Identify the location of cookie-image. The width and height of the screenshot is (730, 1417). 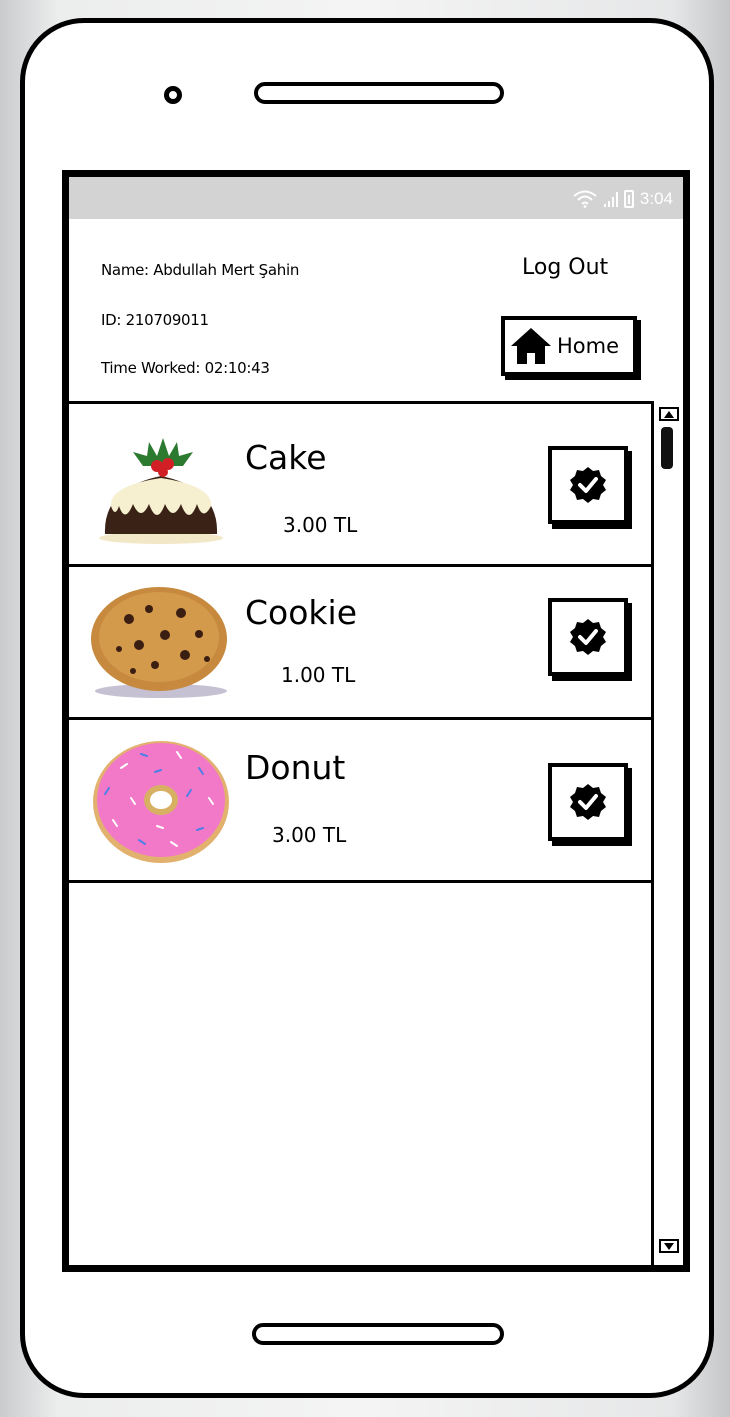
(159, 642).